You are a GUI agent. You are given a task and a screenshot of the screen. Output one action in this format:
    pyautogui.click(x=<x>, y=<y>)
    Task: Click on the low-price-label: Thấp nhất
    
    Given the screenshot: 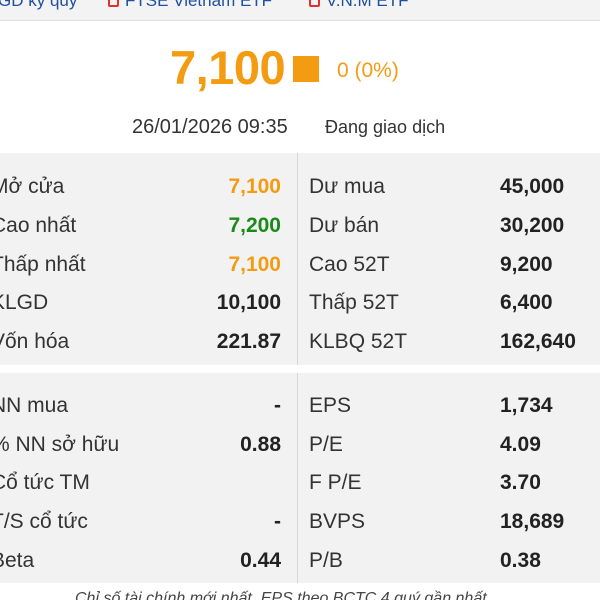 What is the action you would take?
    pyautogui.click(x=43, y=264)
    